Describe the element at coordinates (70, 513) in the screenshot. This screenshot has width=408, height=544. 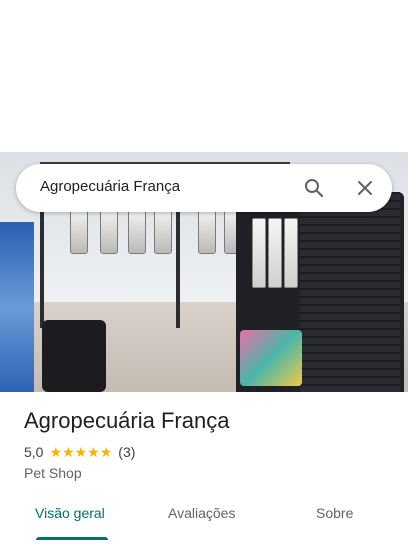
I see `tab-overview: Visão geral` at that location.